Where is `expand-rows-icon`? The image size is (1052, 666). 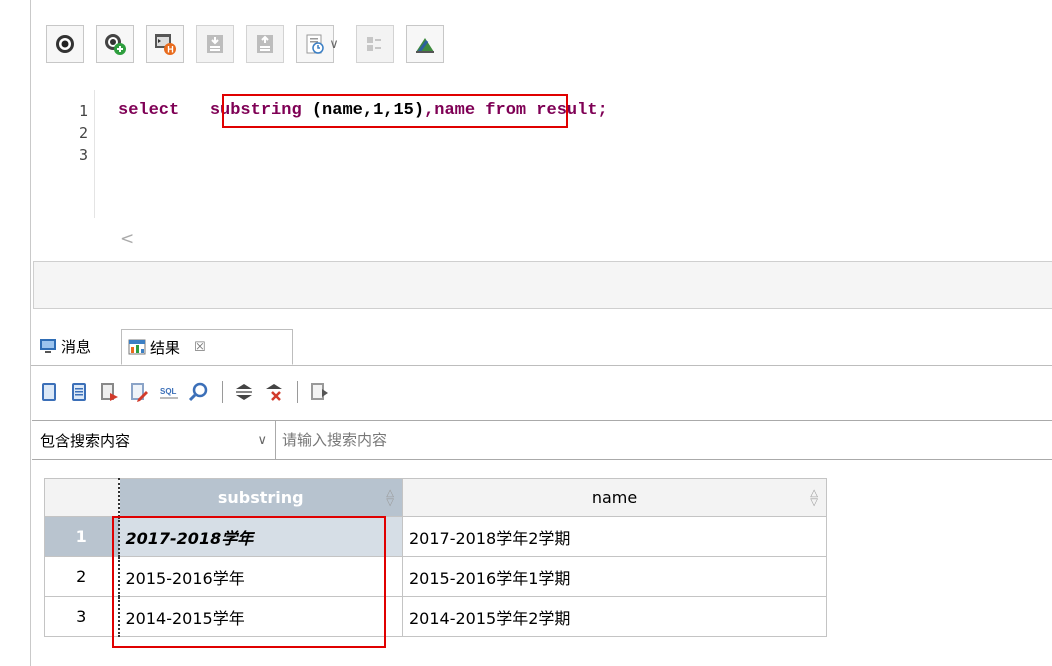
expand-rows-icon is located at coordinates (244, 392).